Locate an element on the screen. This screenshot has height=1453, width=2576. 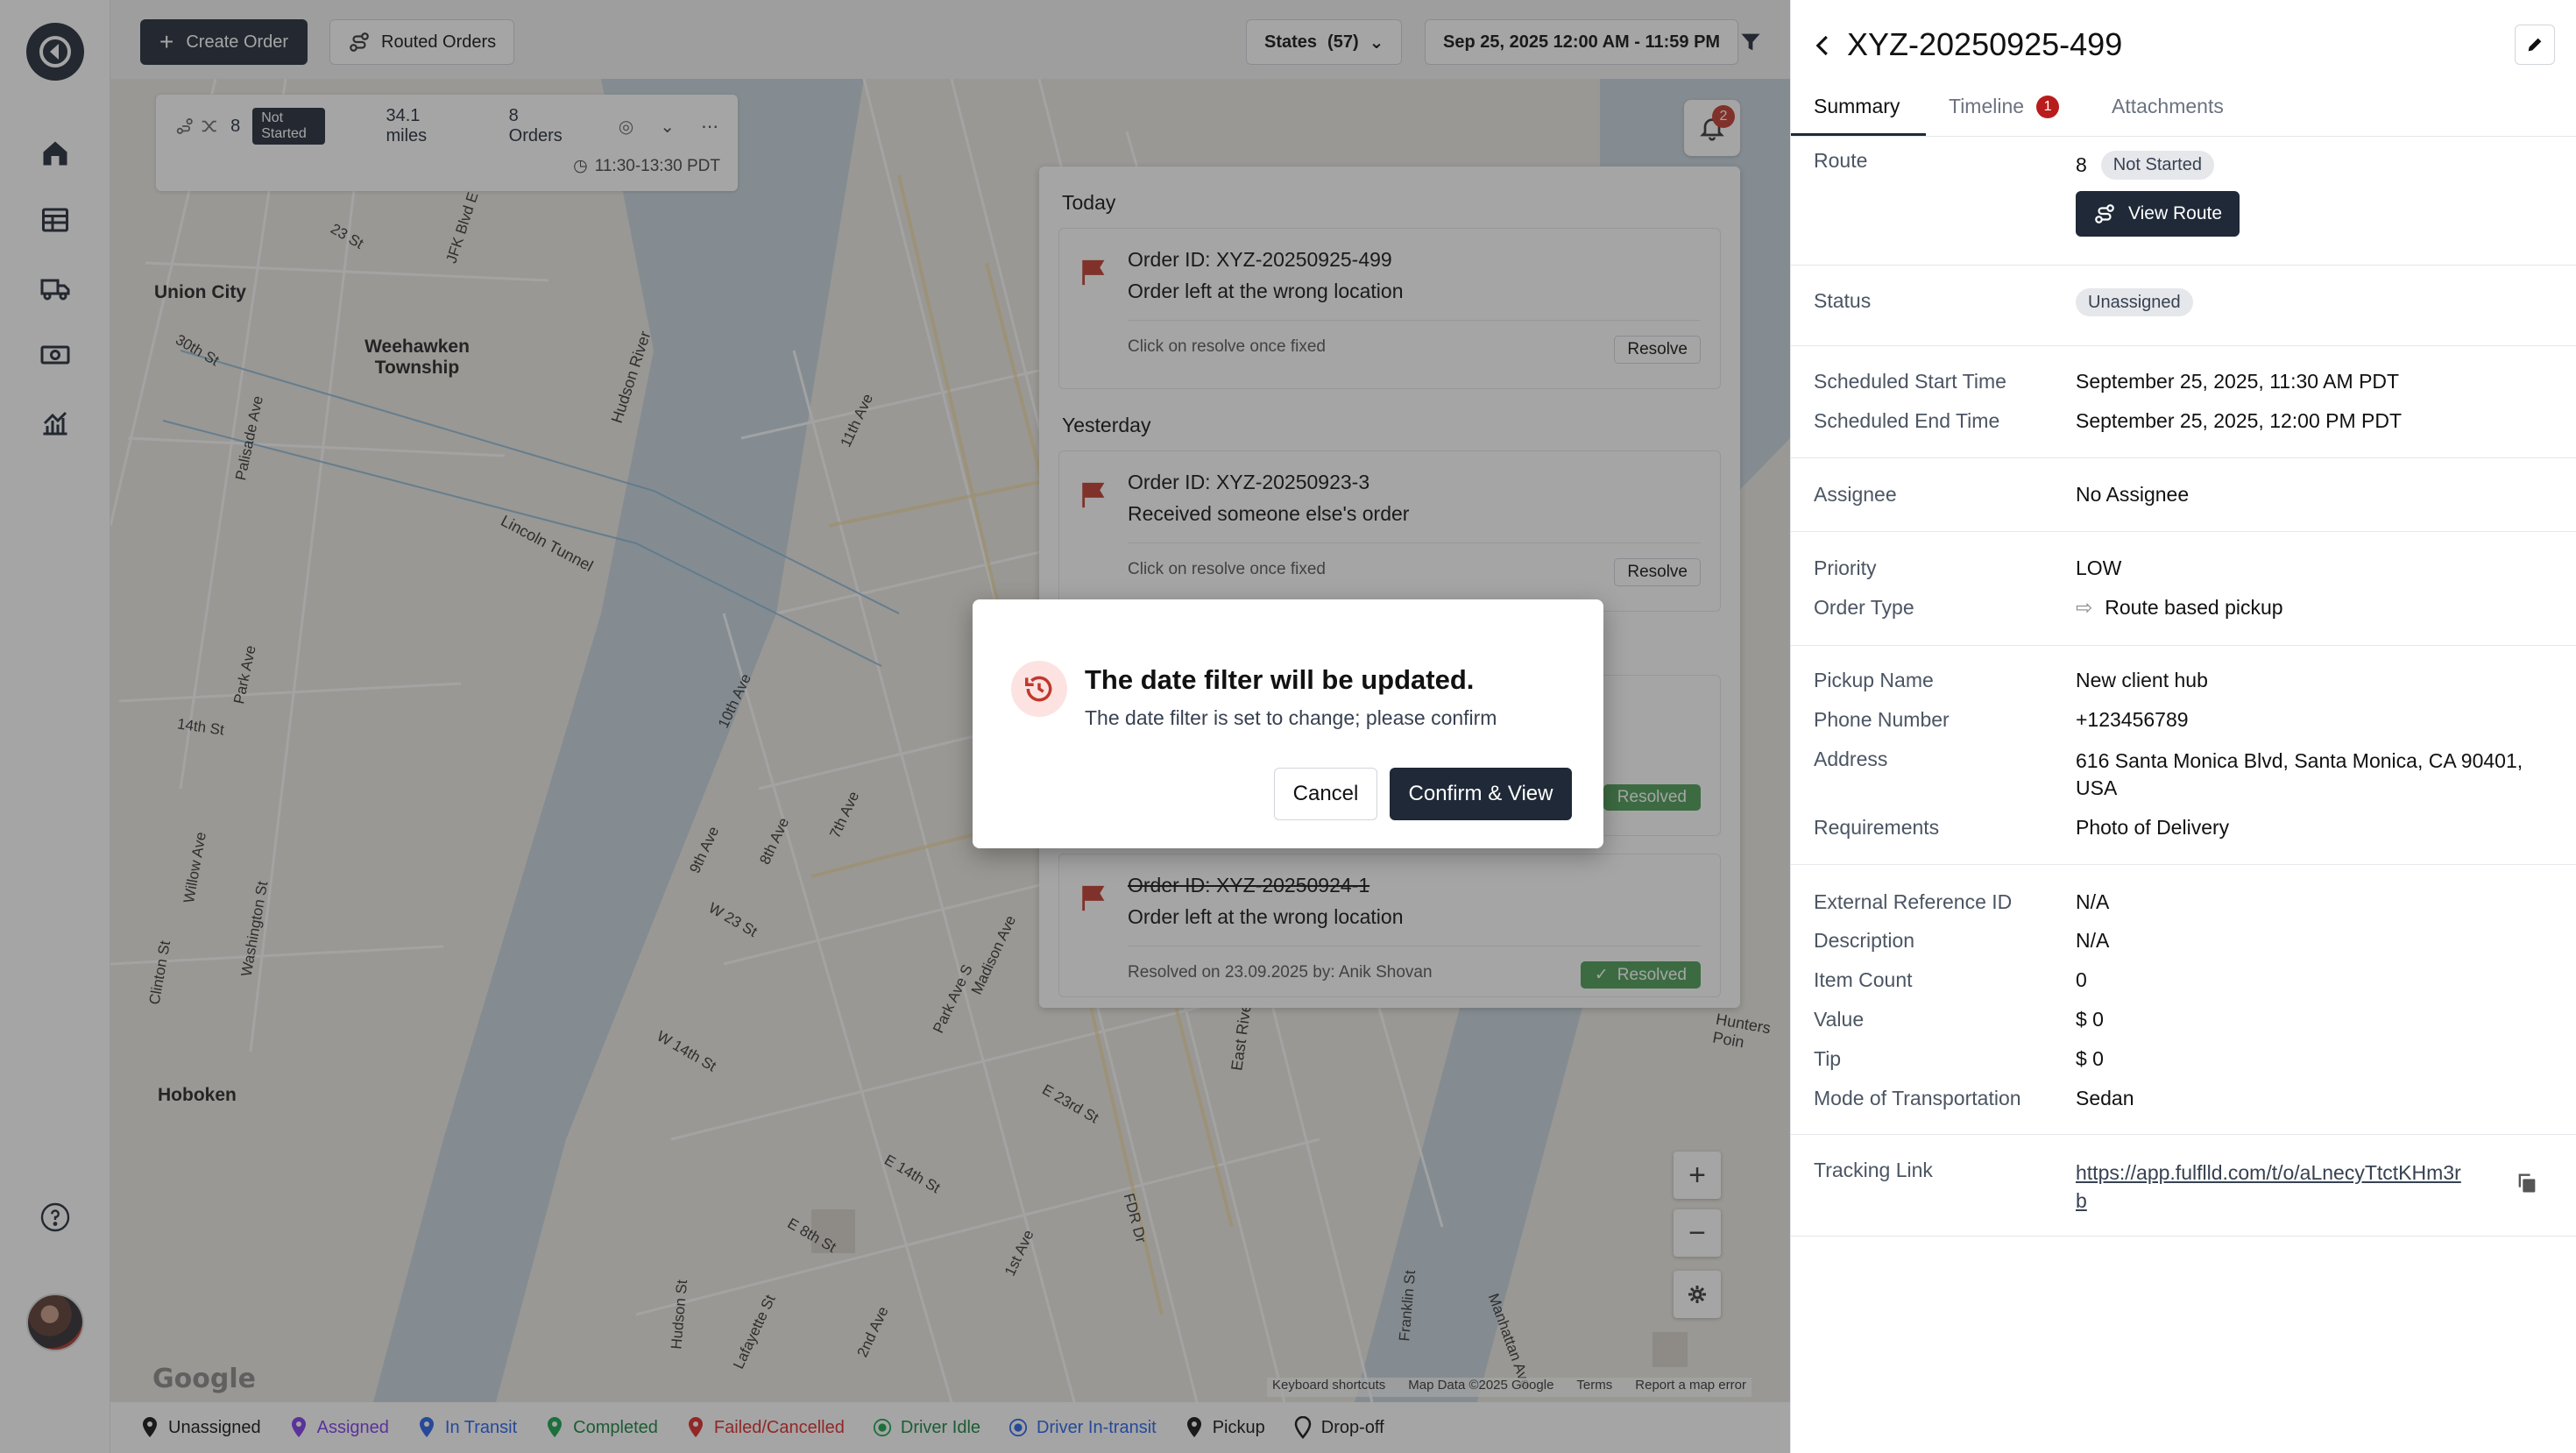
tip-value: $ 0 is located at coordinates (2090, 1058).